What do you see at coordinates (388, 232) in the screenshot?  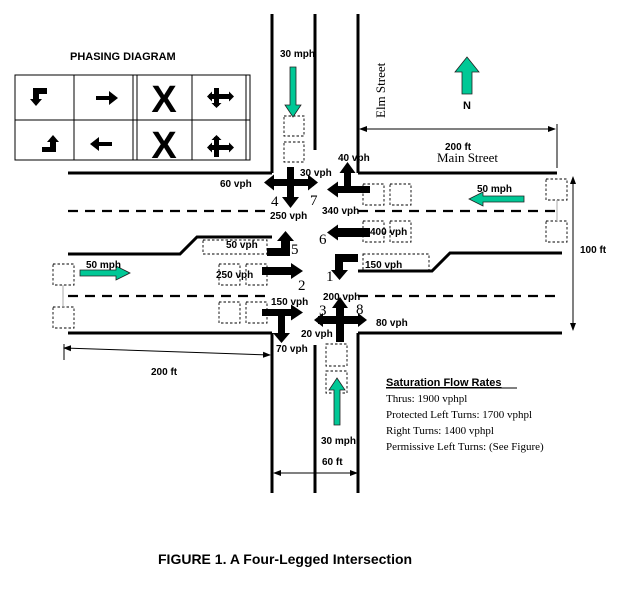 I see `volume-wb-through-2: 400 vph` at bounding box center [388, 232].